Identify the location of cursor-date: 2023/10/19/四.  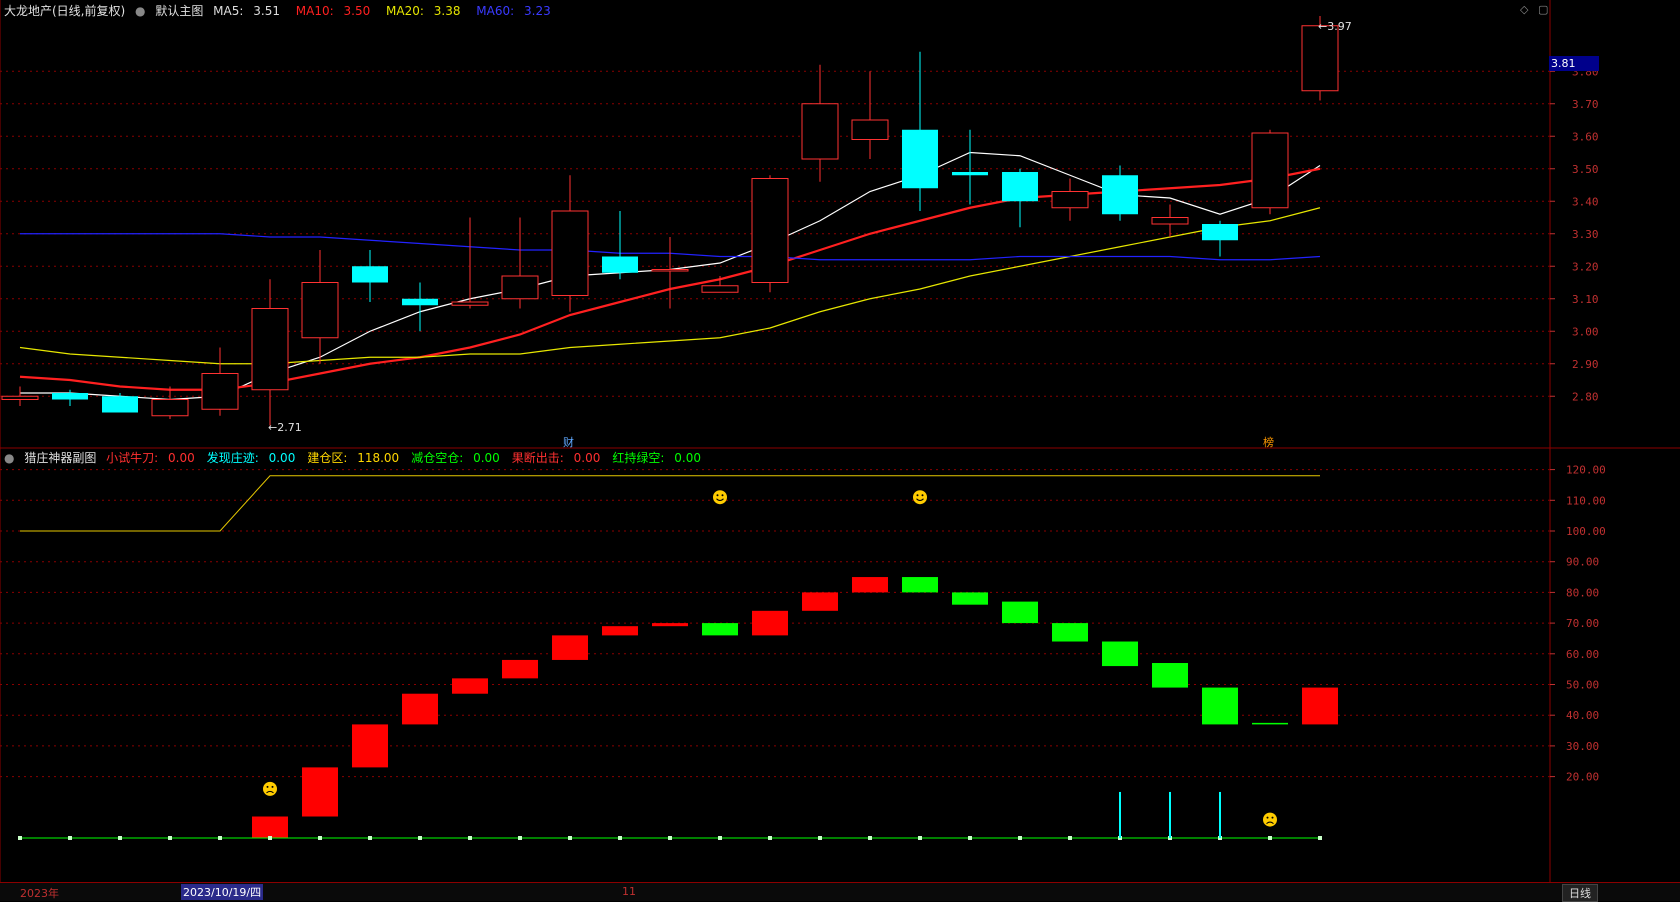
(222, 892).